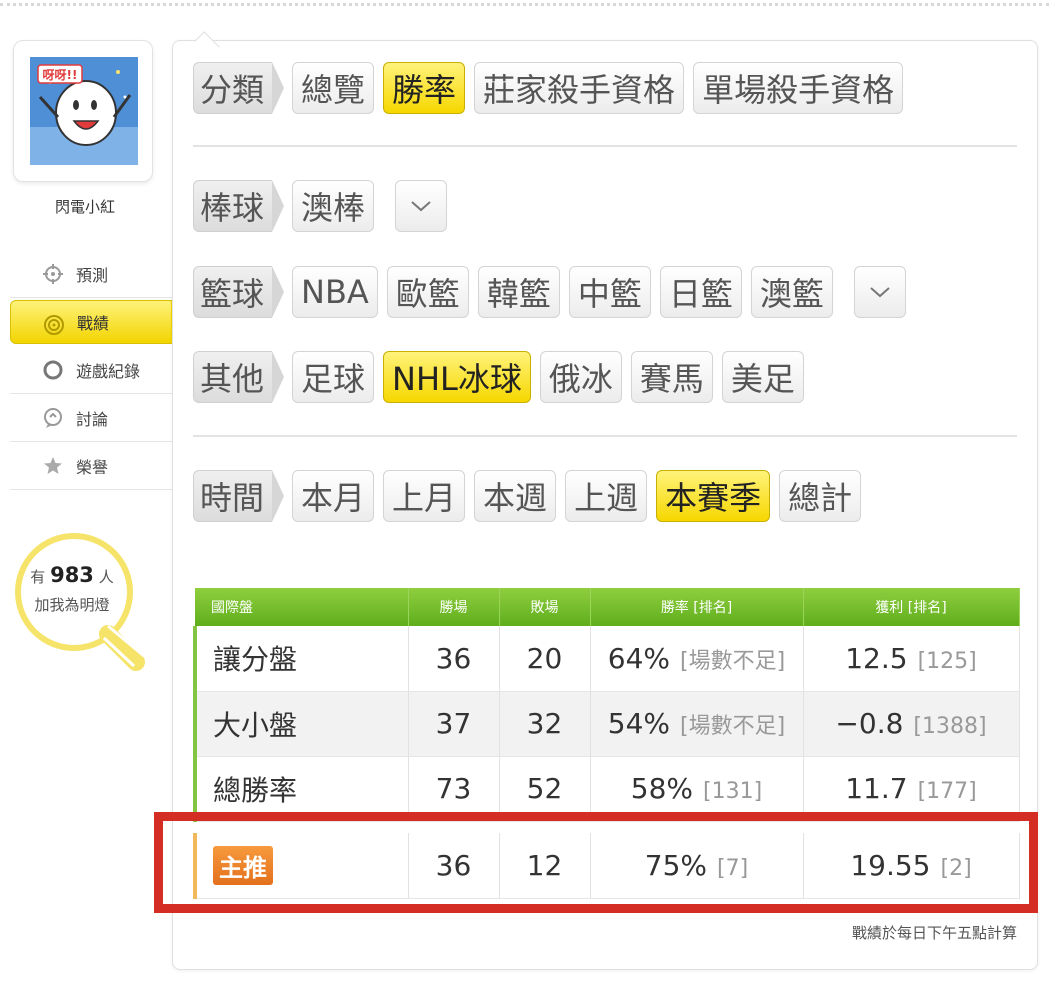 The height and width of the screenshot is (1000, 1049). Describe the element at coordinates (53, 418) in the screenshot. I see `chat-icon` at that location.